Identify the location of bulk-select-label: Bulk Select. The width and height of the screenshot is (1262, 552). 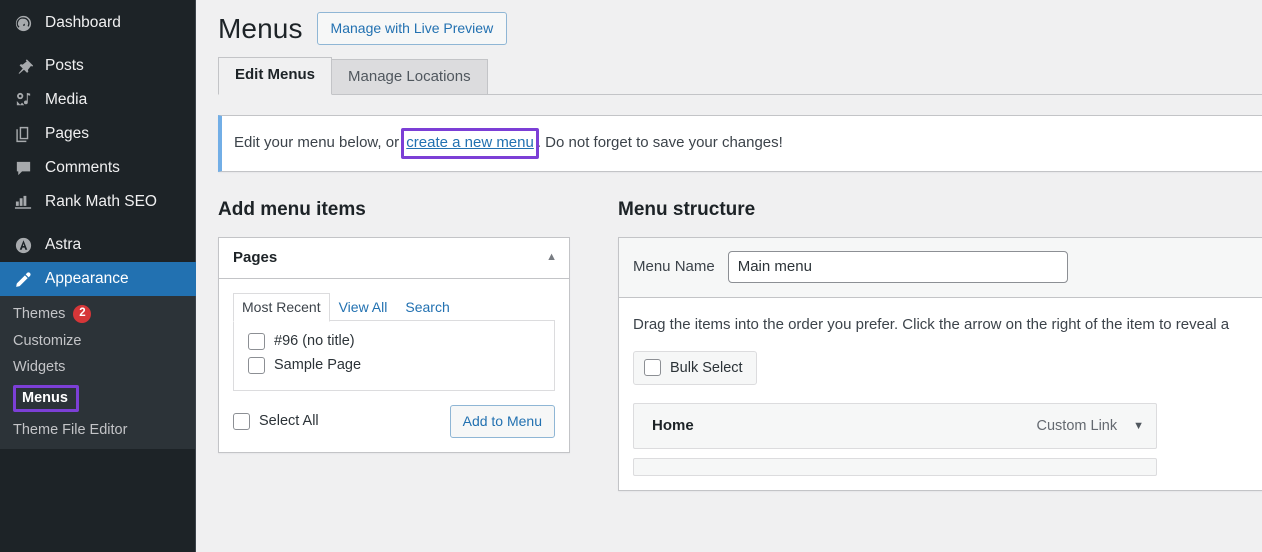
(706, 367).